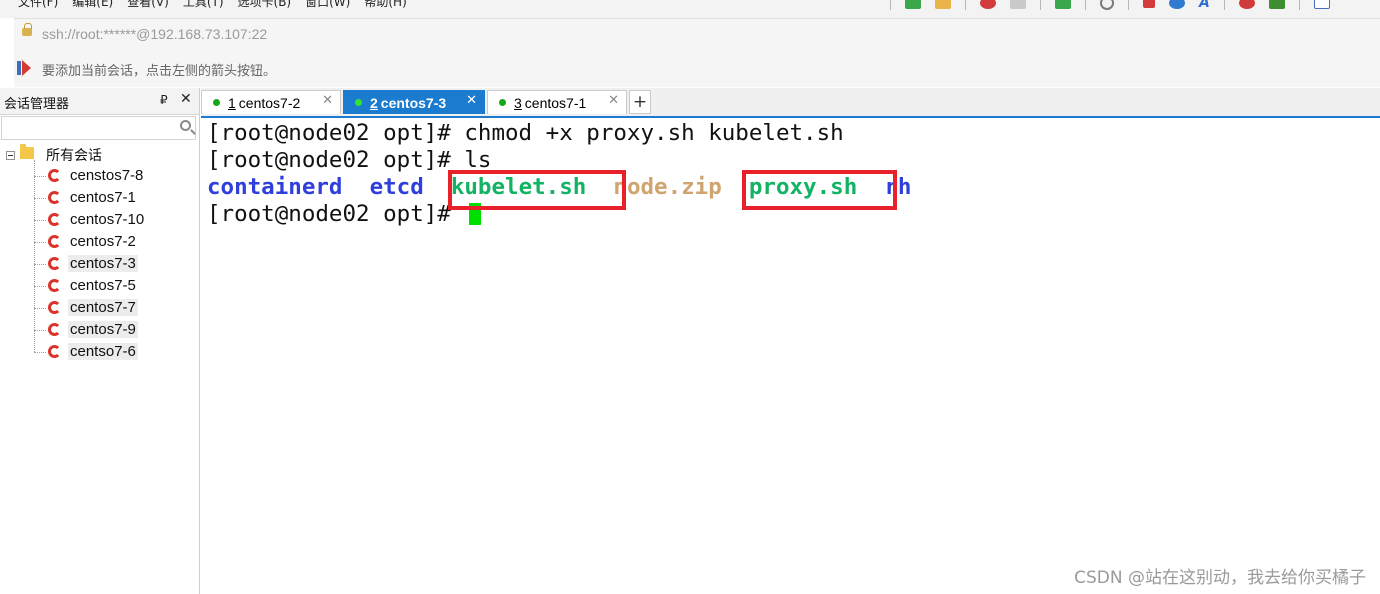 Image resolution: width=1380 pixels, height=594 pixels. Describe the element at coordinates (37, 104) in the screenshot. I see `panel-title: 会话管理器` at that location.